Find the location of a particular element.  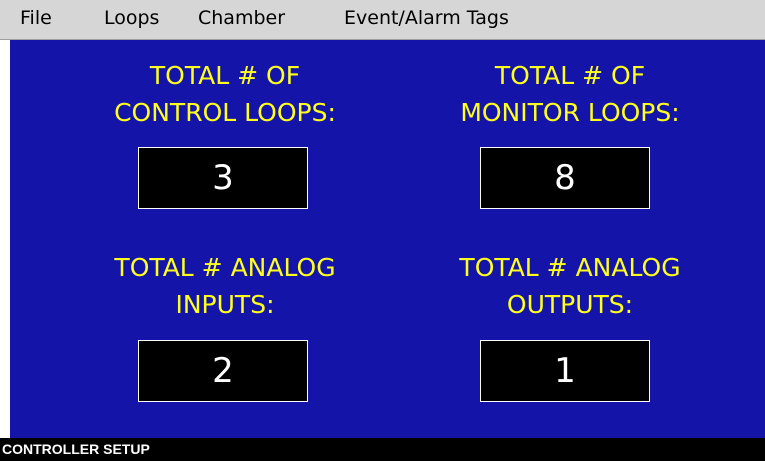

status-bar-title: CONTROLLER SETUP is located at coordinates (76, 449).